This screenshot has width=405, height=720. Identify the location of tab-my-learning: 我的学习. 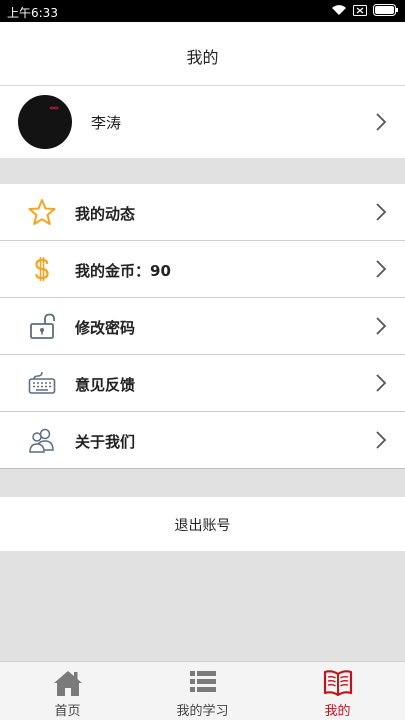
(202, 691).